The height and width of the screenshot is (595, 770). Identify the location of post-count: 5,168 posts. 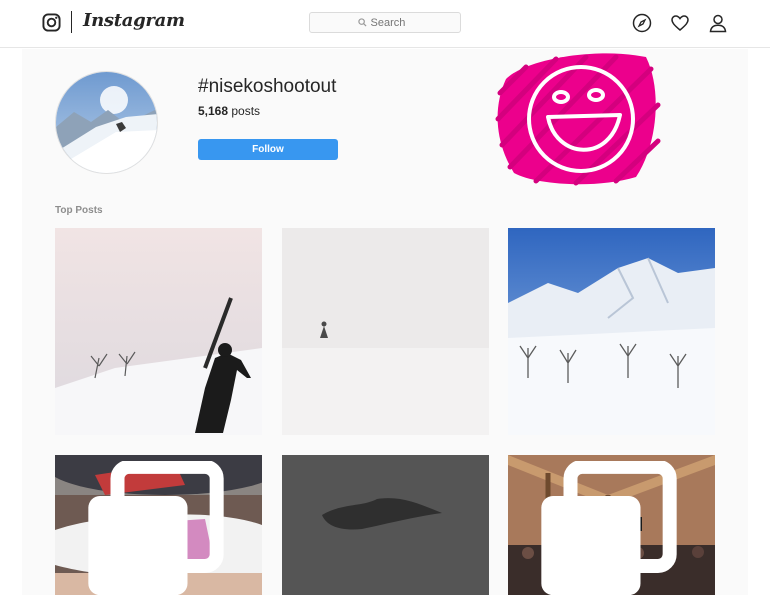
(229, 111).